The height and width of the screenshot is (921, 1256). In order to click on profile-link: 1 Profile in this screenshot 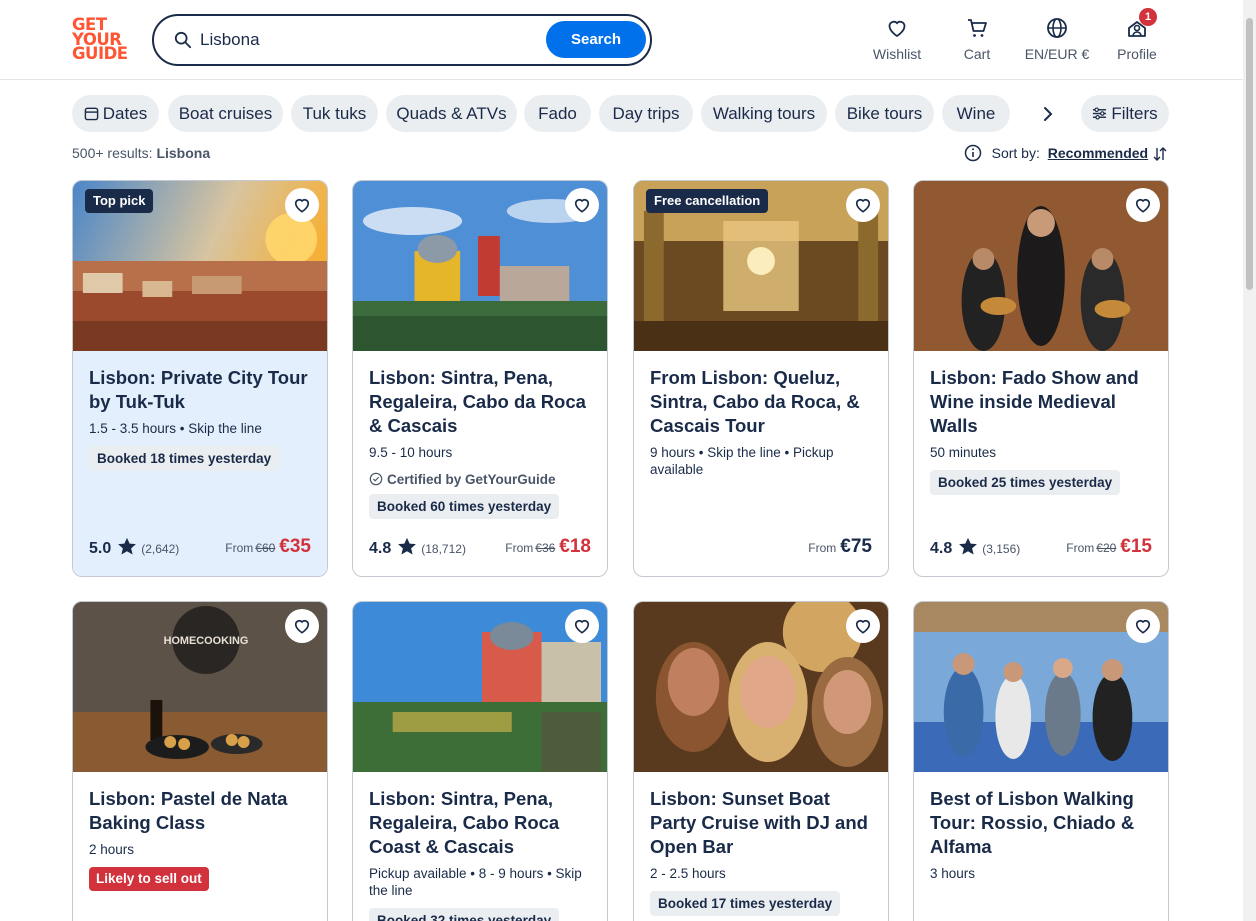, I will do `click(1137, 35)`.